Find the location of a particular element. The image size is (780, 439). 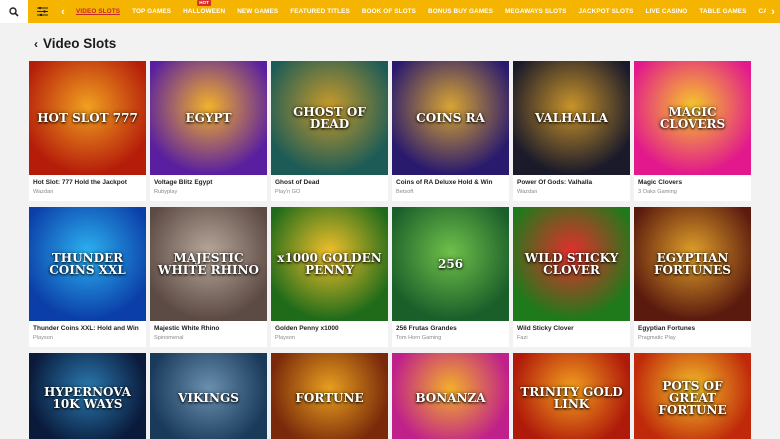

tab-label: FEATURED TITLES is located at coordinates (320, 11).